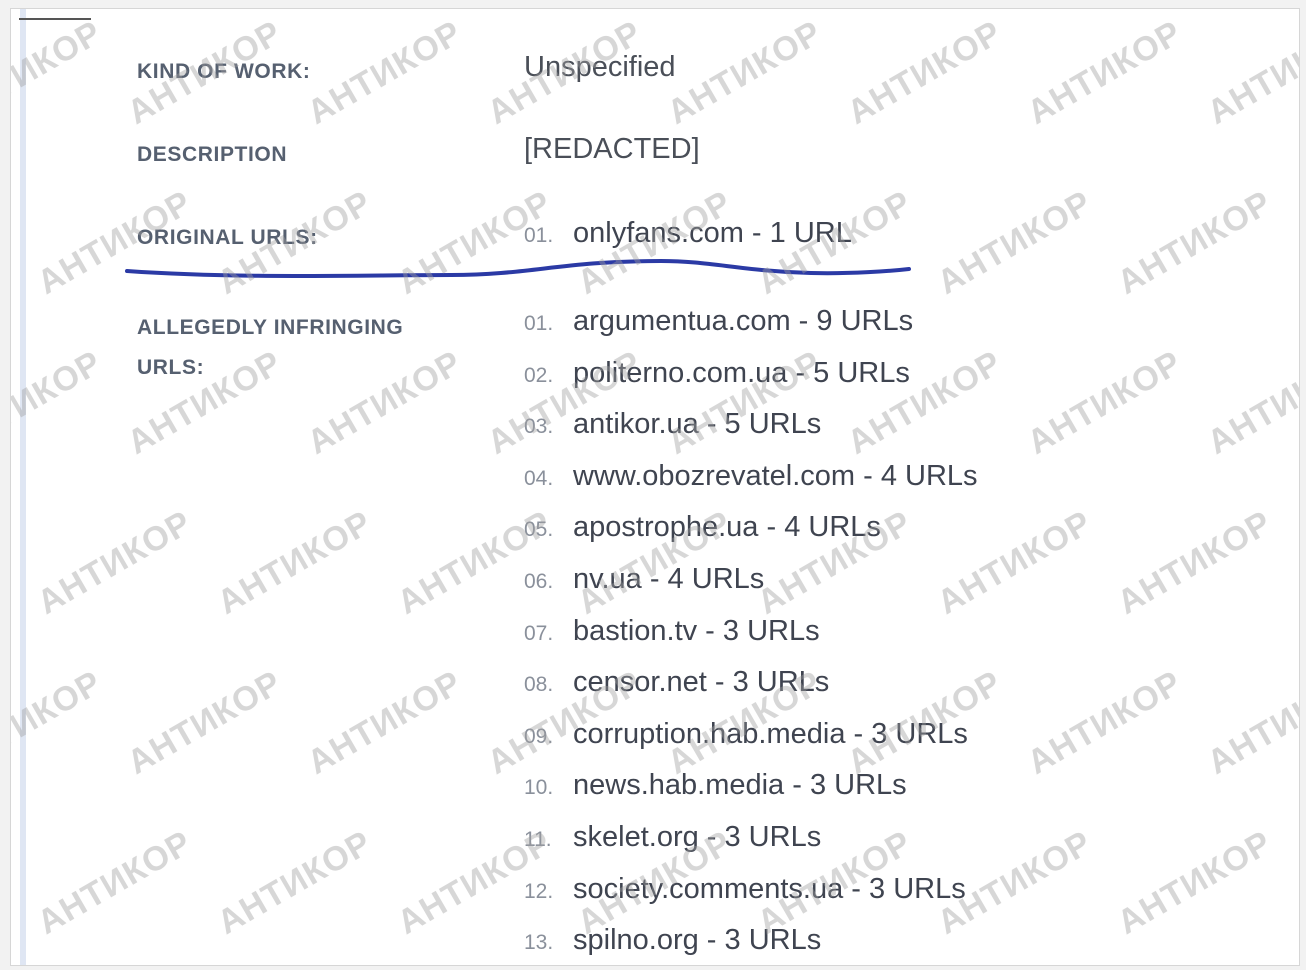 This screenshot has width=1306, height=970. Describe the element at coordinates (539, 943) in the screenshot. I see `list-item-number: 13.` at that location.